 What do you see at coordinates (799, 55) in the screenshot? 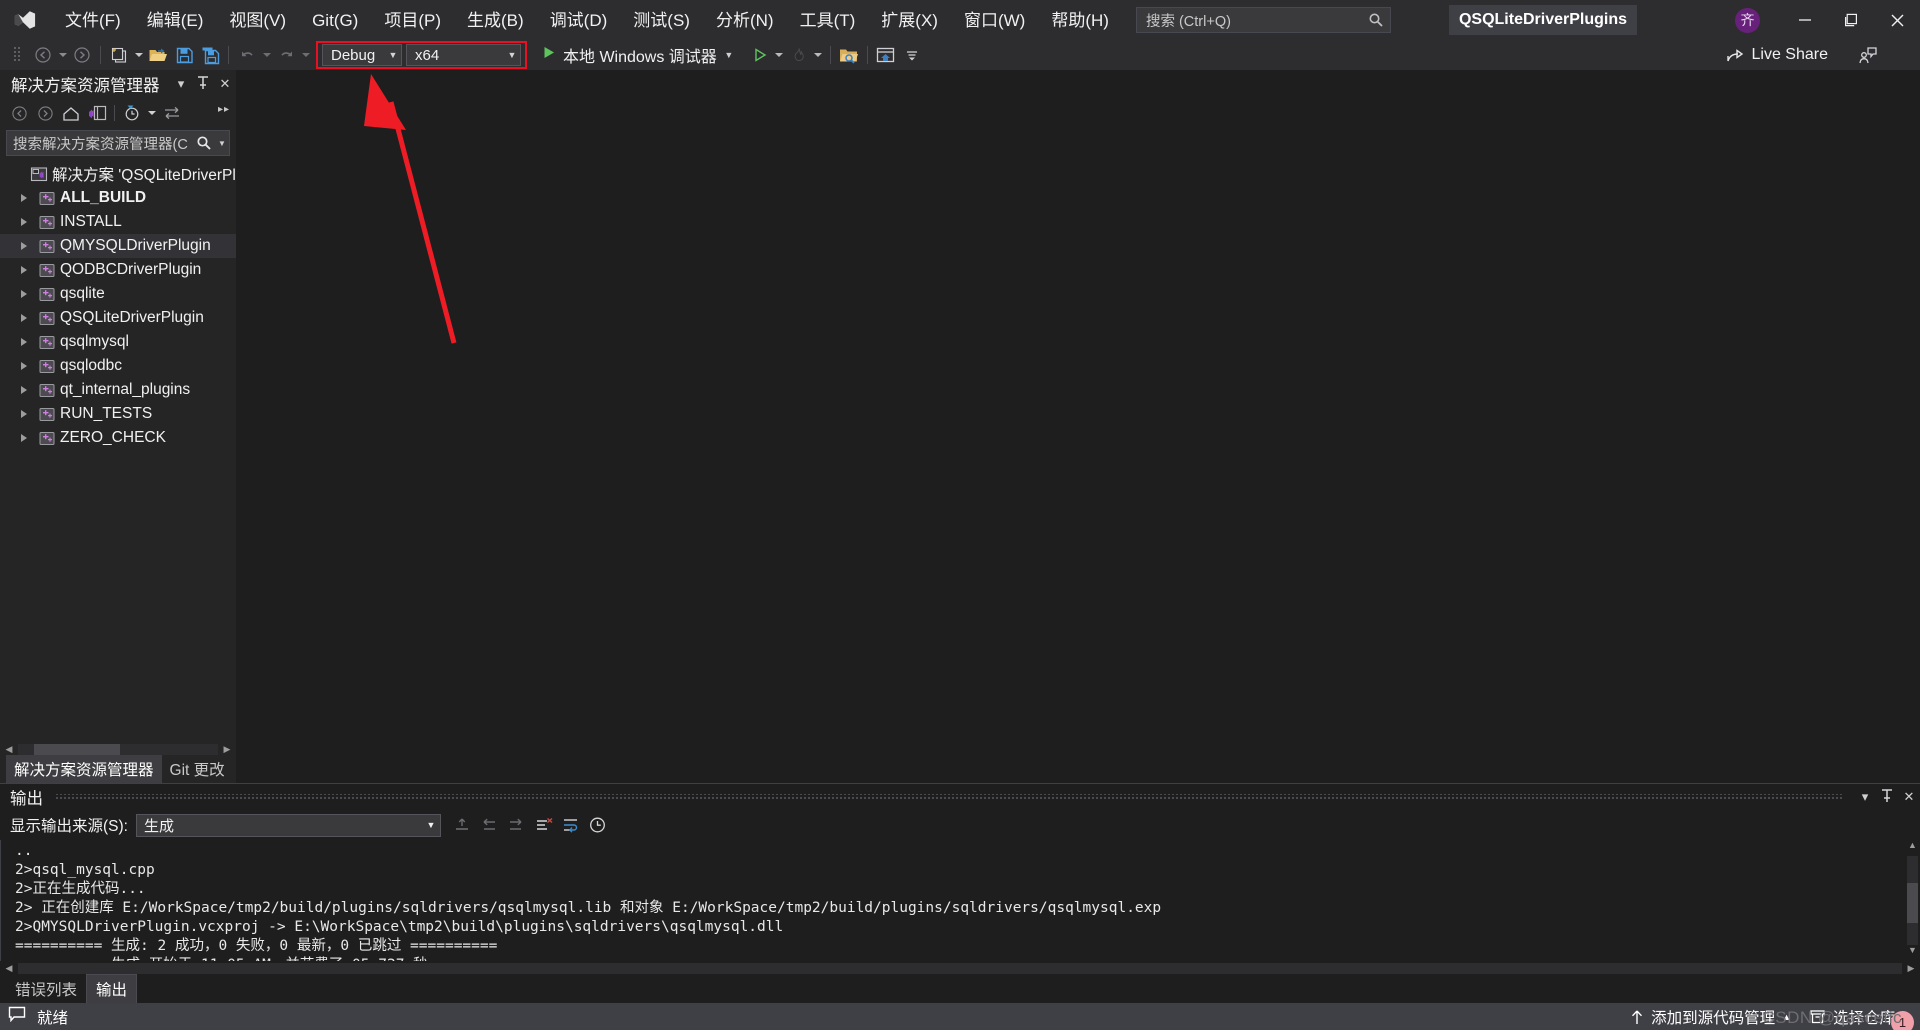
I see `flame-icon` at bounding box center [799, 55].